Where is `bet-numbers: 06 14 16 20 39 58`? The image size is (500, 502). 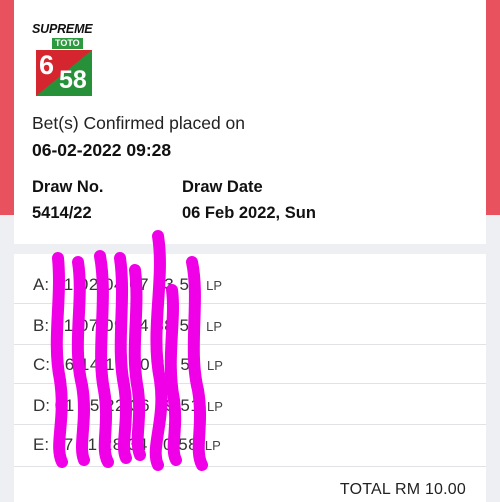 bet-numbers: 06 14 16 20 39 58 is located at coordinates (127, 364).